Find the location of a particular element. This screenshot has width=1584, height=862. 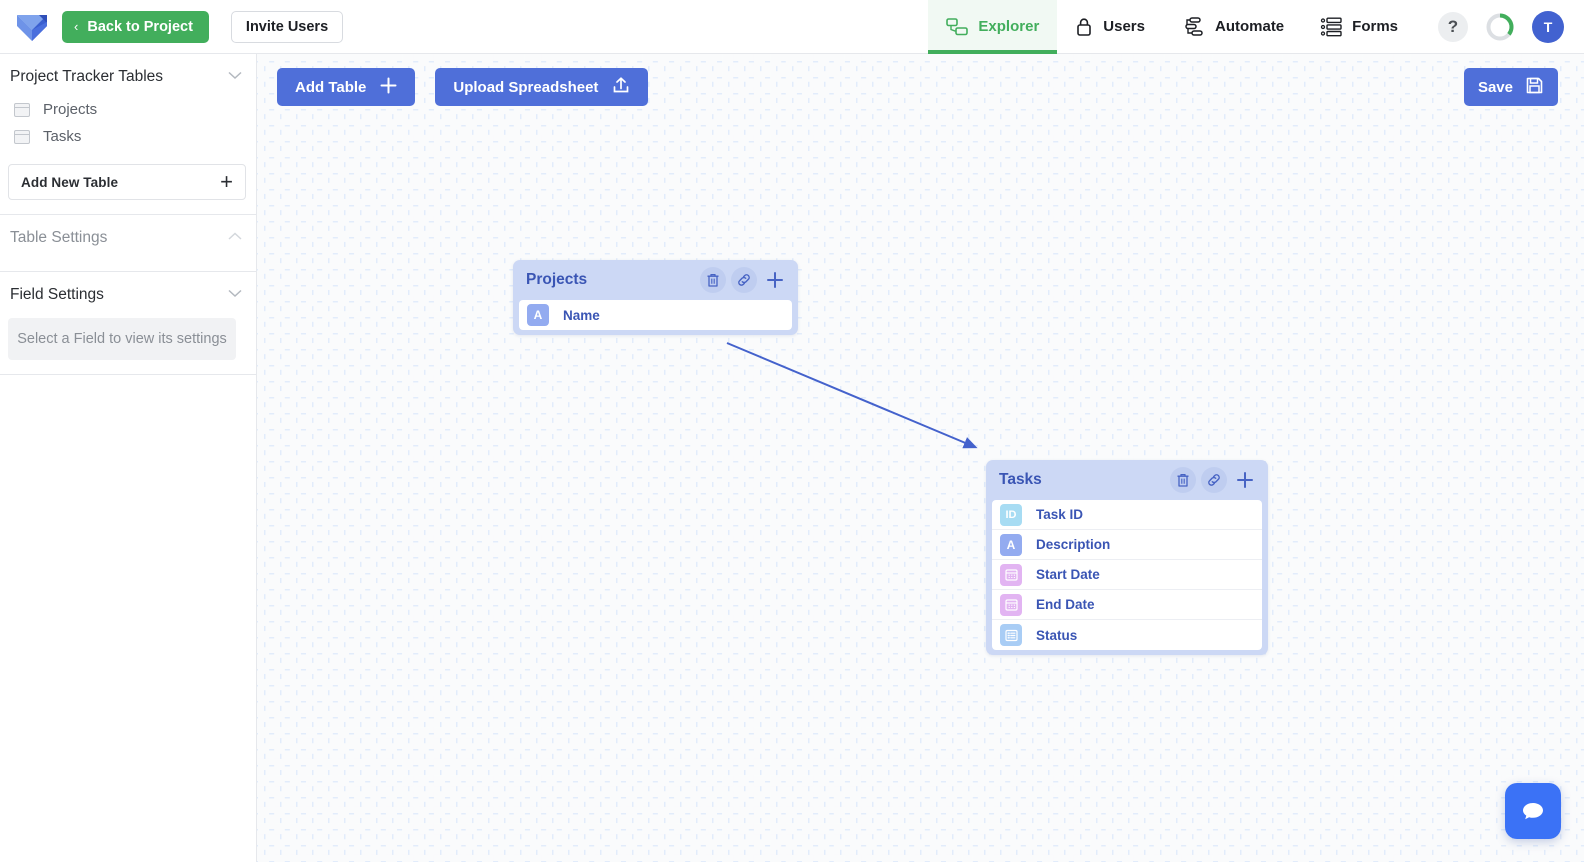

field-name-label: Description is located at coordinates (1073, 544).